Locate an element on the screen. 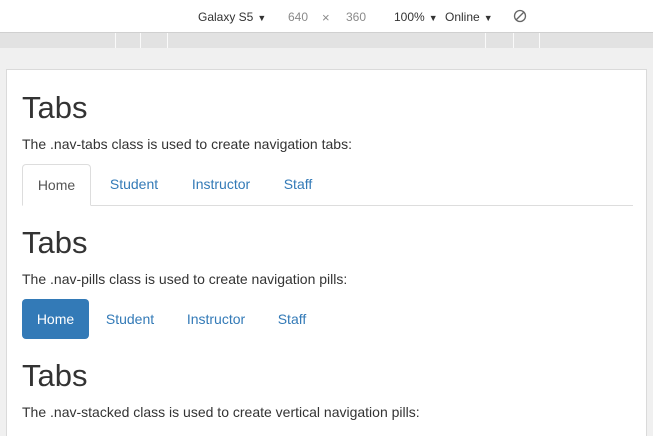 The image size is (653, 436). tab-student: Student is located at coordinates (134, 185).